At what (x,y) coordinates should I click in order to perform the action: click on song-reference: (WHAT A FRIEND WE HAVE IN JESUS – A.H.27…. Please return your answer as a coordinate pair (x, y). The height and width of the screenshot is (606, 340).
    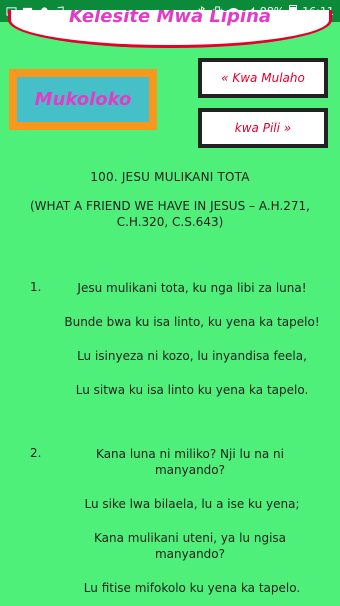
    Looking at the image, I should click on (170, 214).